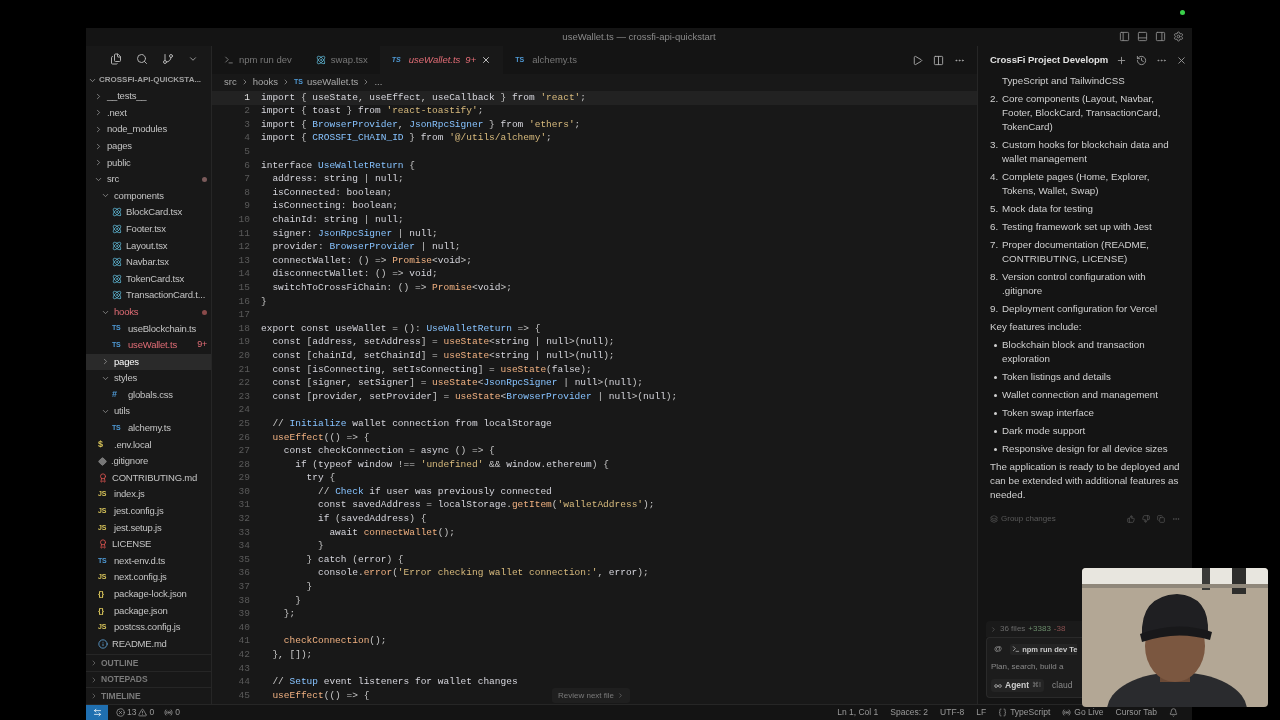 The width and height of the screenshot is (1280, 720). What do you see at coordinates (148, 445) in the screenshot?
I see `tree-item: $ .env.local` at bounding box center [148, 445].